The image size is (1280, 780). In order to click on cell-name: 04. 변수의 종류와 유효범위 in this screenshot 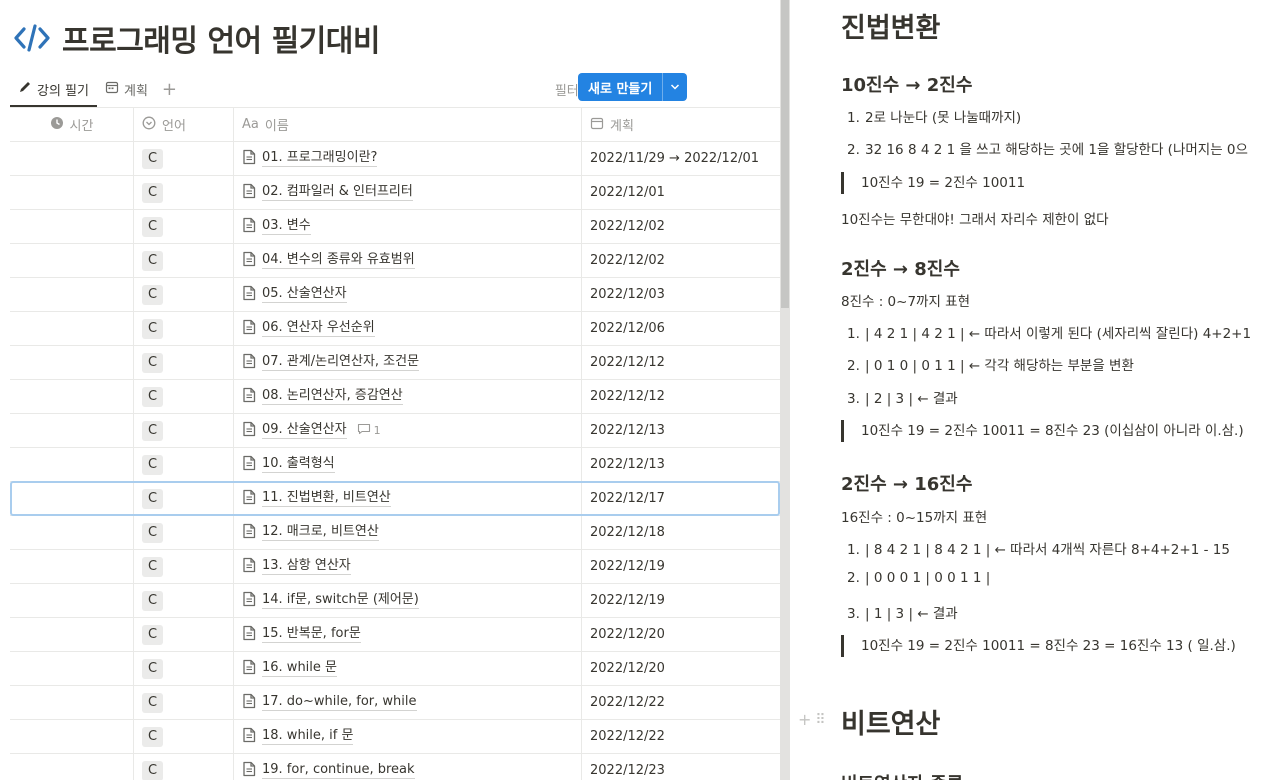, I will do `click(408, 260)`.